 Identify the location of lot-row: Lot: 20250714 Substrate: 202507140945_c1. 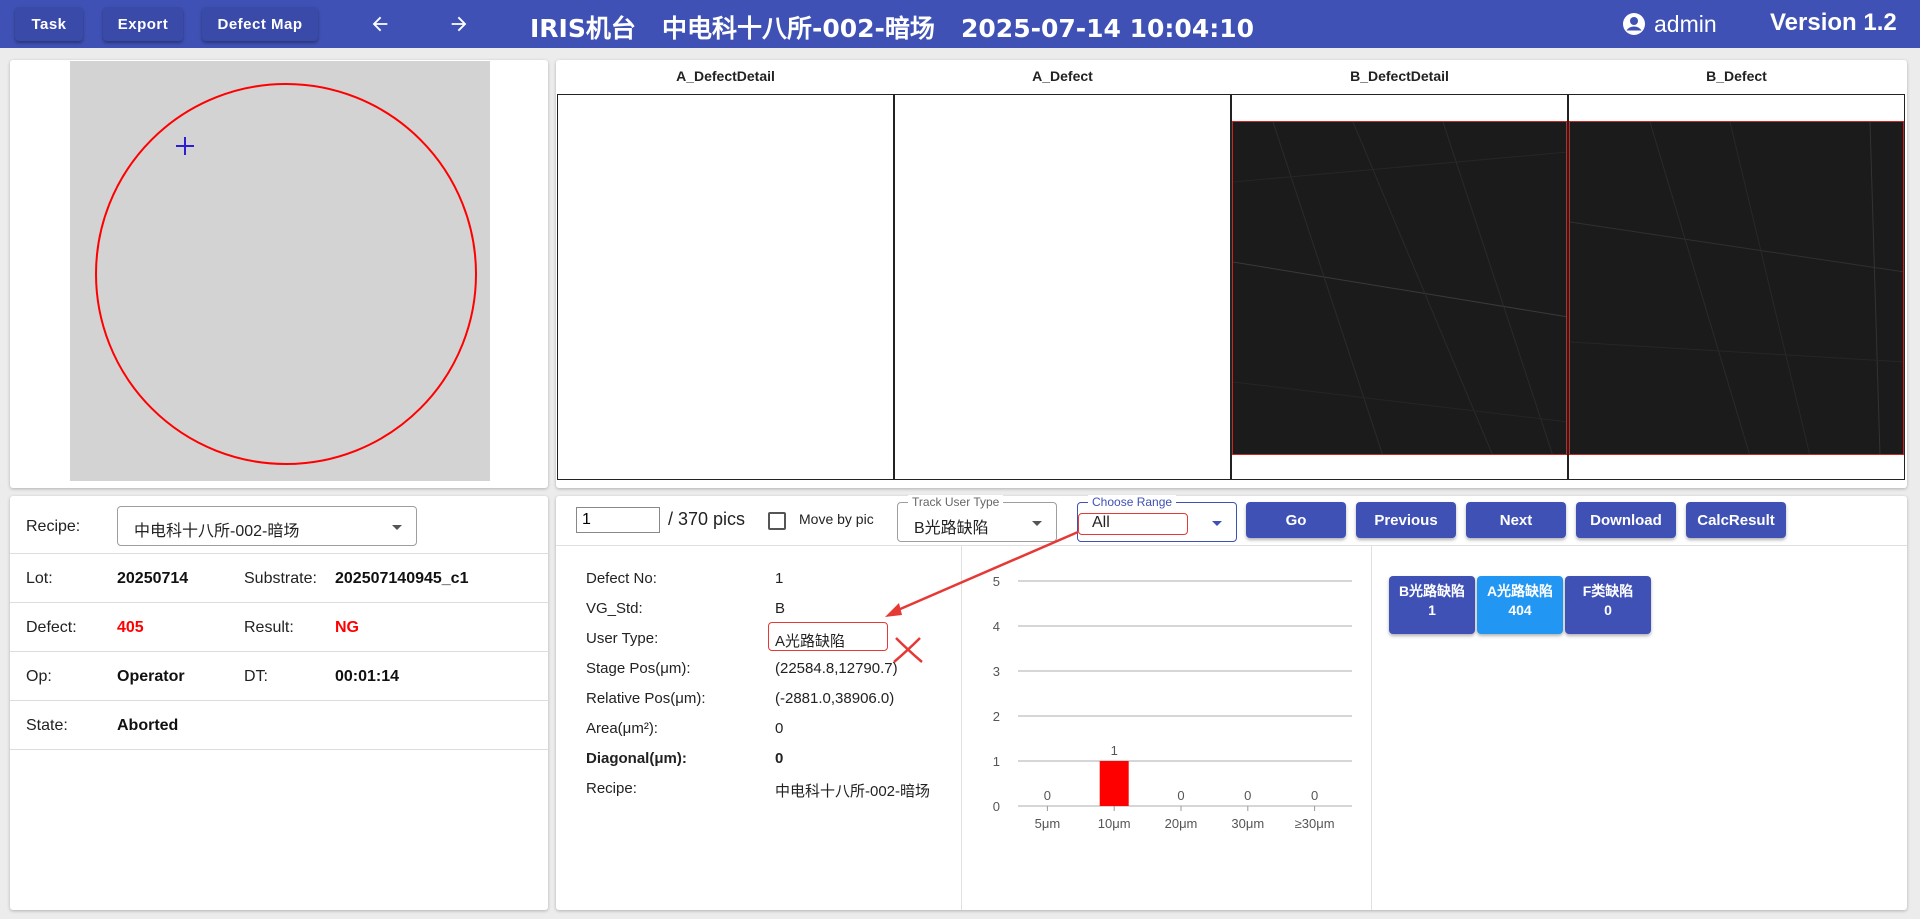
(280, 578).